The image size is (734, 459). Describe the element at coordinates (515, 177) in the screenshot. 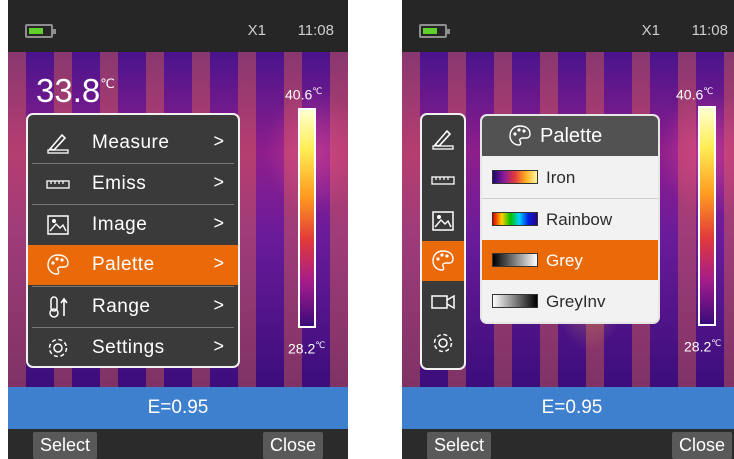

I see `iron-swatch` at that location.